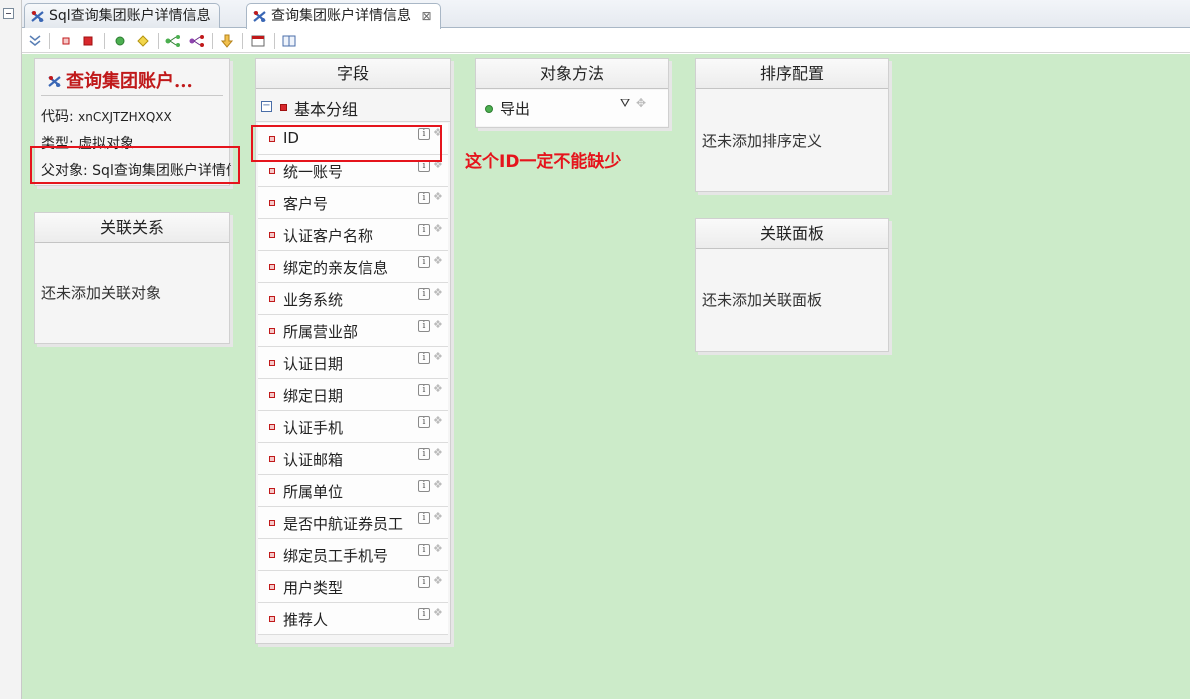  Describe the element at coordinates (625, 103) in the screenshot. I see `filter-icon: ⛛` at that location.